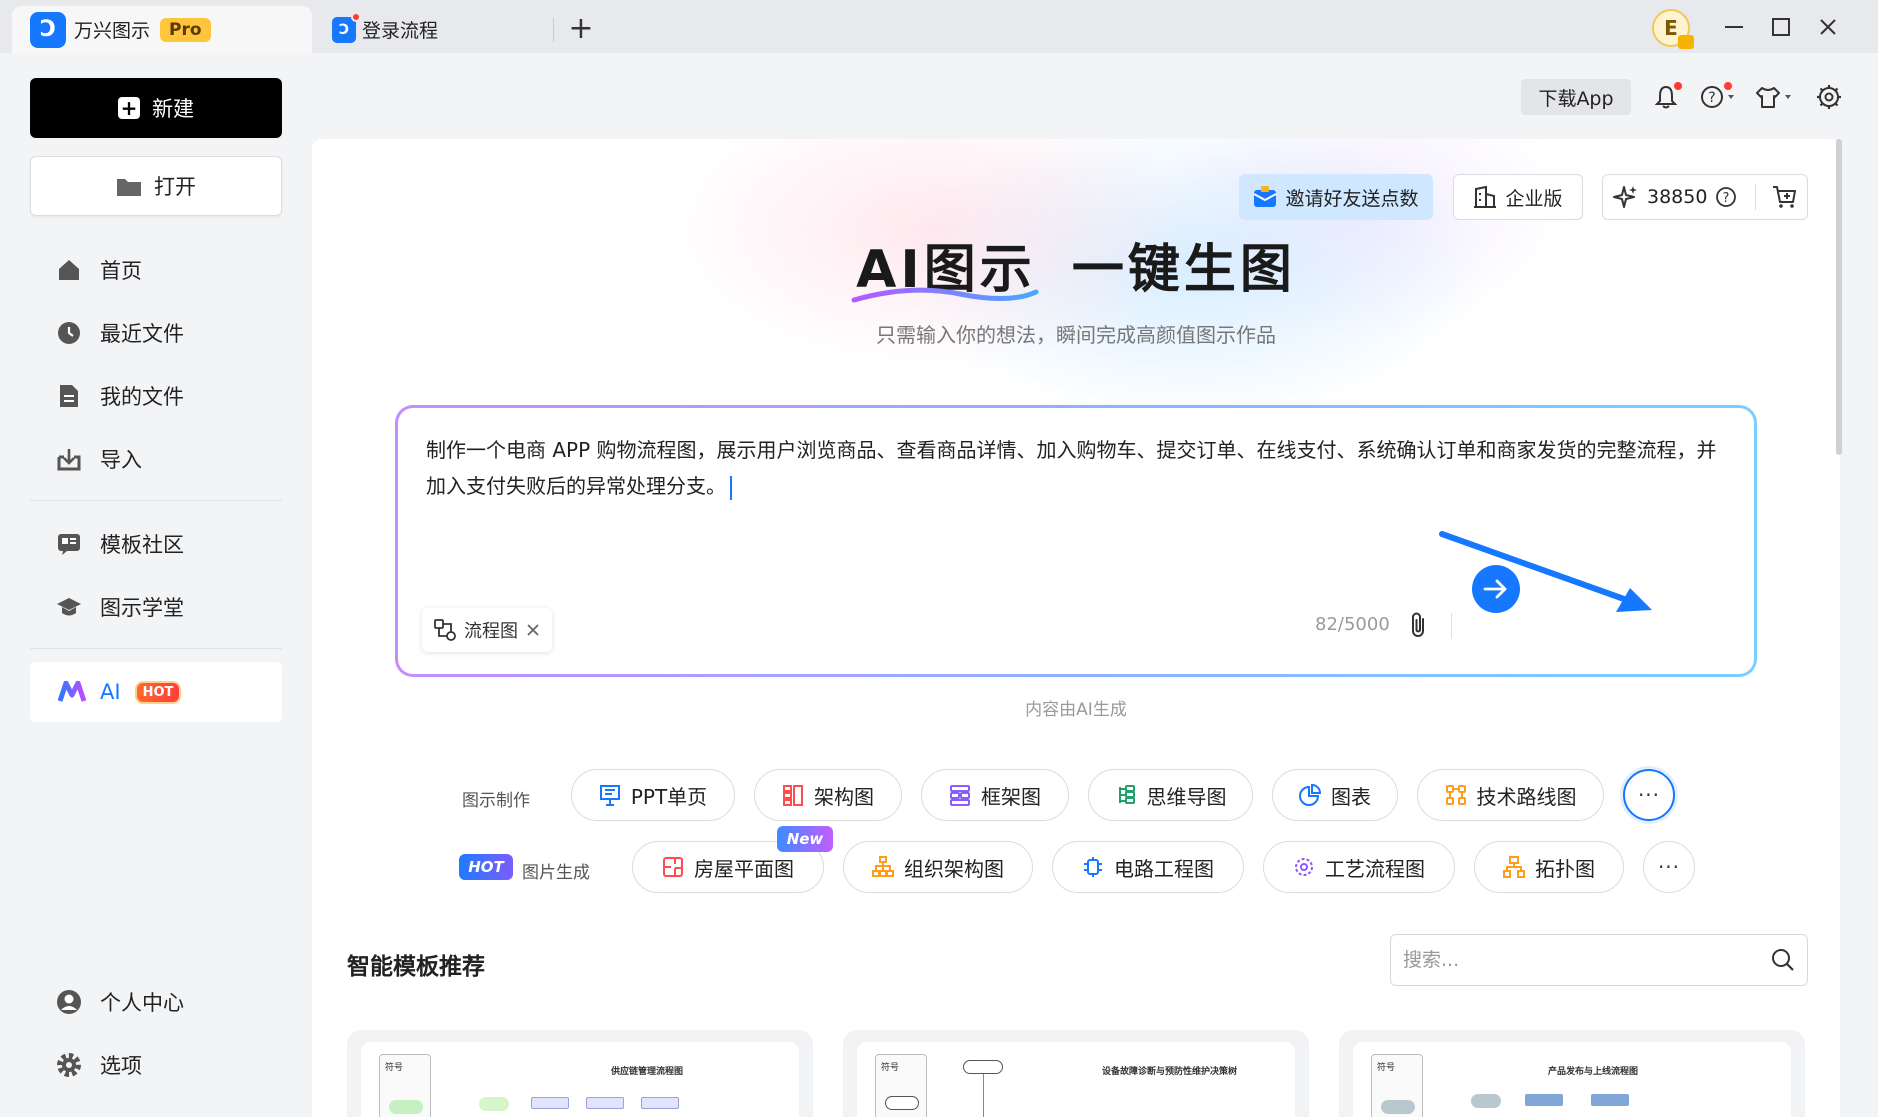 The height and width of the screenshot is (1117, 1878). I want to click on sidebar-item-recent: 最近文件, so click(120, 333).